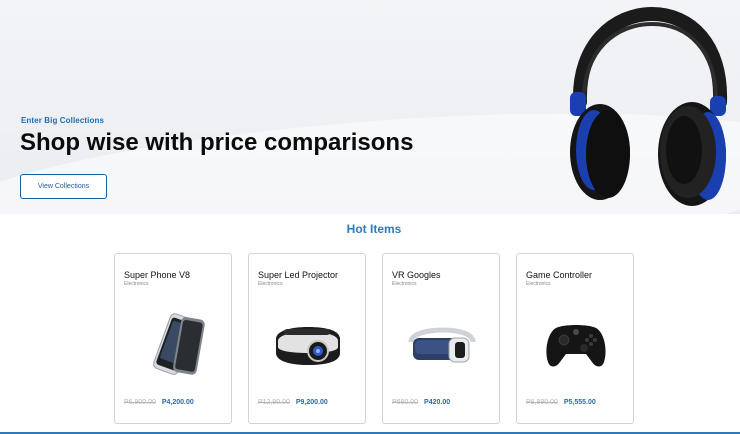  Describe the element at coordinates (274, 402) in the screenshot. I see `old-price: P12,90.00` at that location.